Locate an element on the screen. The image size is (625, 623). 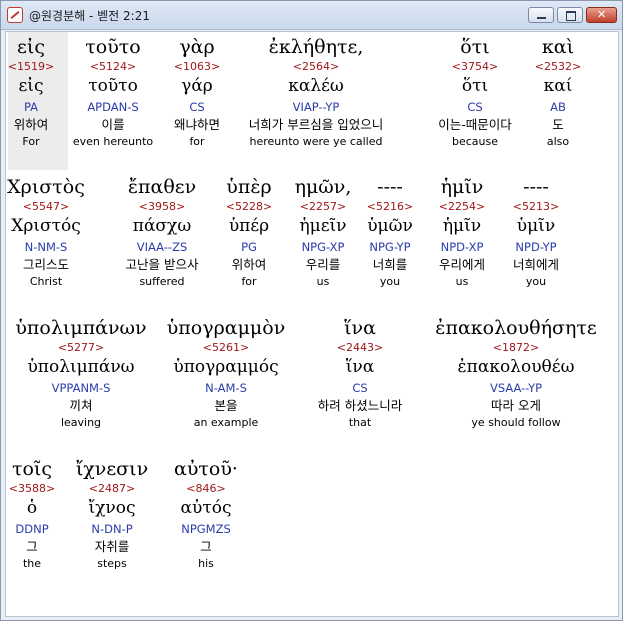
english-gloss: you is located at coordinates (536, 281).